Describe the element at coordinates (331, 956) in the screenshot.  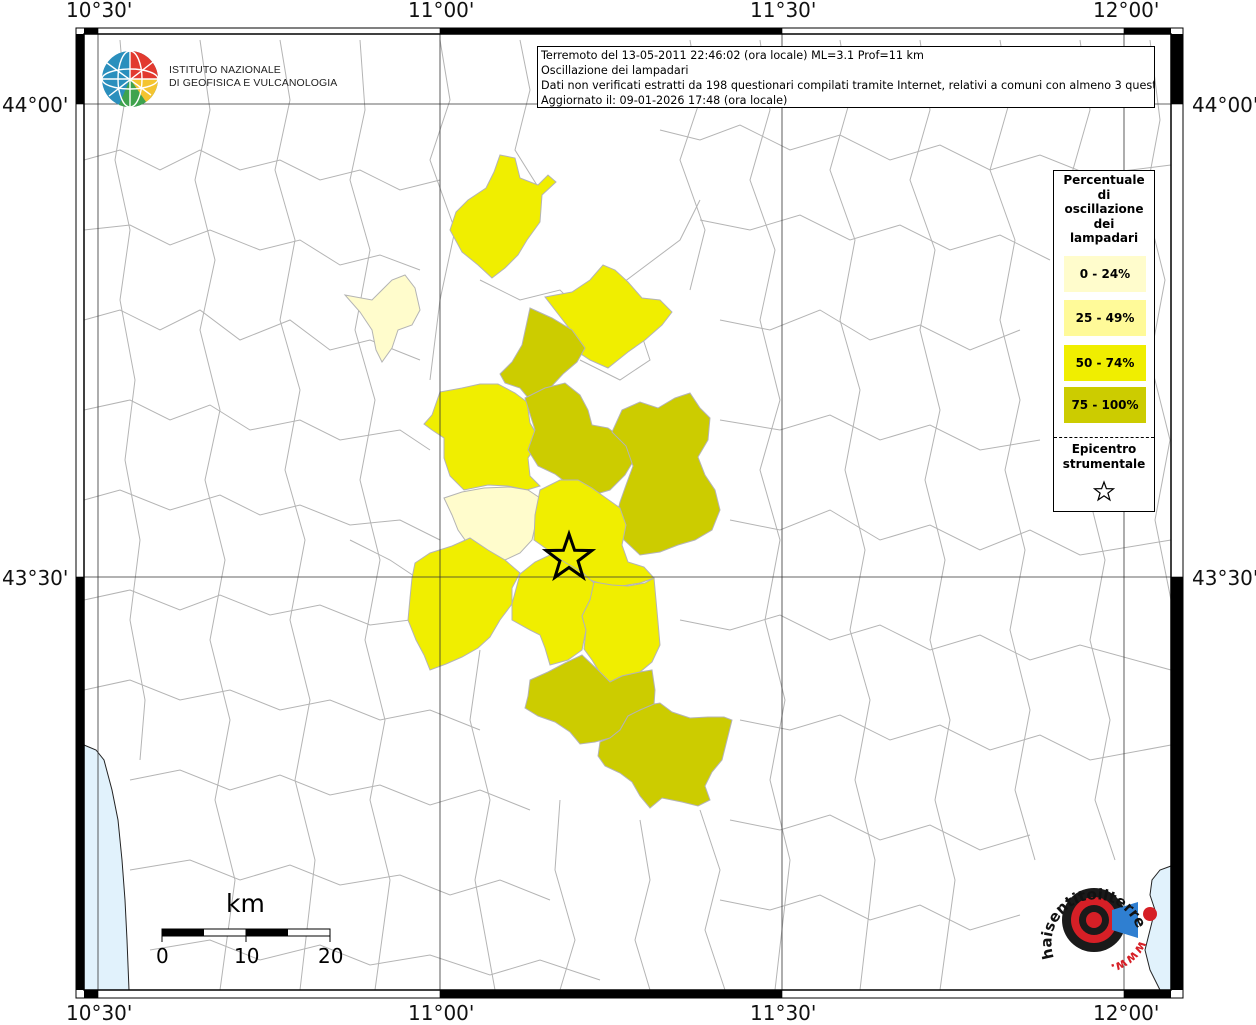
I see `scale-tick-20: 20` at that location.